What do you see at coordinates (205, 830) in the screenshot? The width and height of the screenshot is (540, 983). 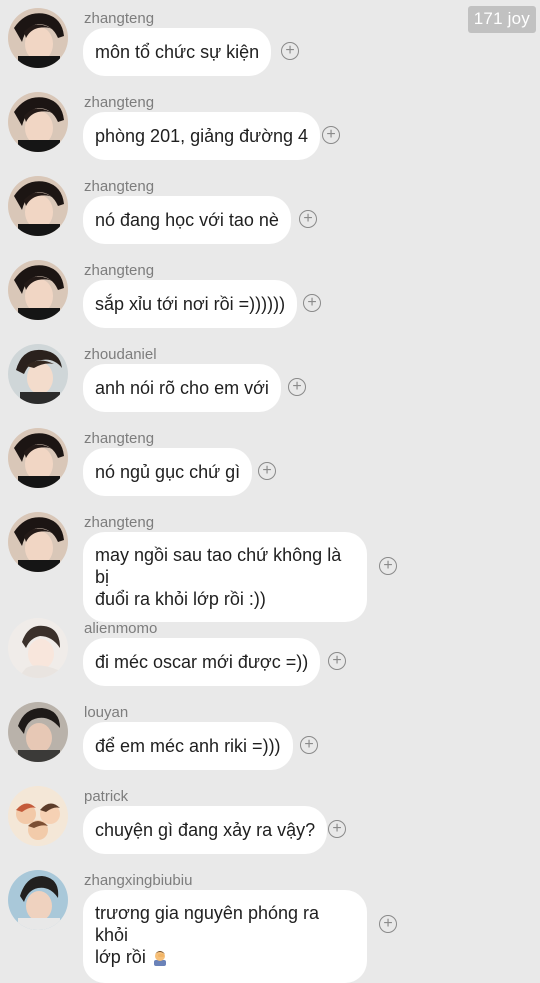 I see `message-bubble: chuyện gì đang xảy ra vậy?` at bounding box center [205, 830].